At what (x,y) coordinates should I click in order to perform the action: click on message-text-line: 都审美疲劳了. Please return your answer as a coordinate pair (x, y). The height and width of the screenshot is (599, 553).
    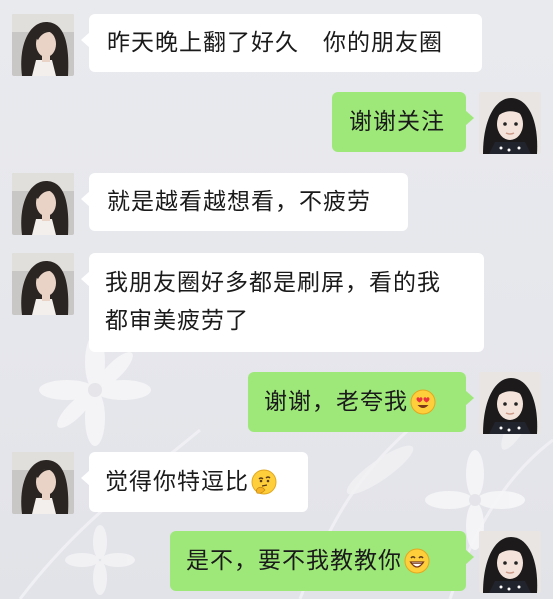
    Looking at the image, I should click on (177, 321).